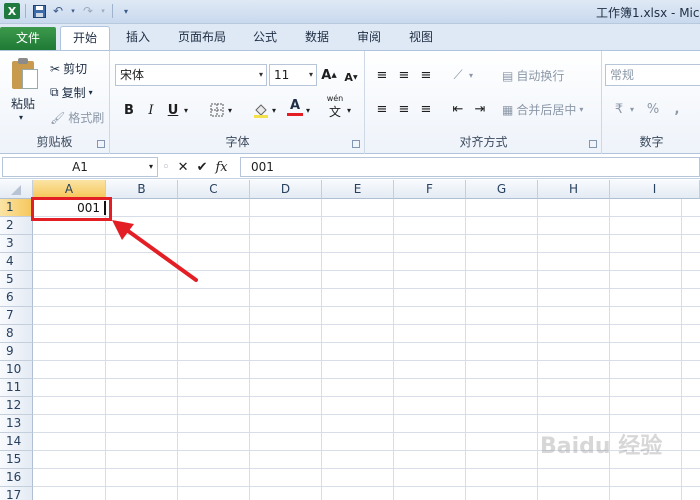 This screenshot has height=500, width=700. I want to click on excel-app-icon: X, so click(12, 11).